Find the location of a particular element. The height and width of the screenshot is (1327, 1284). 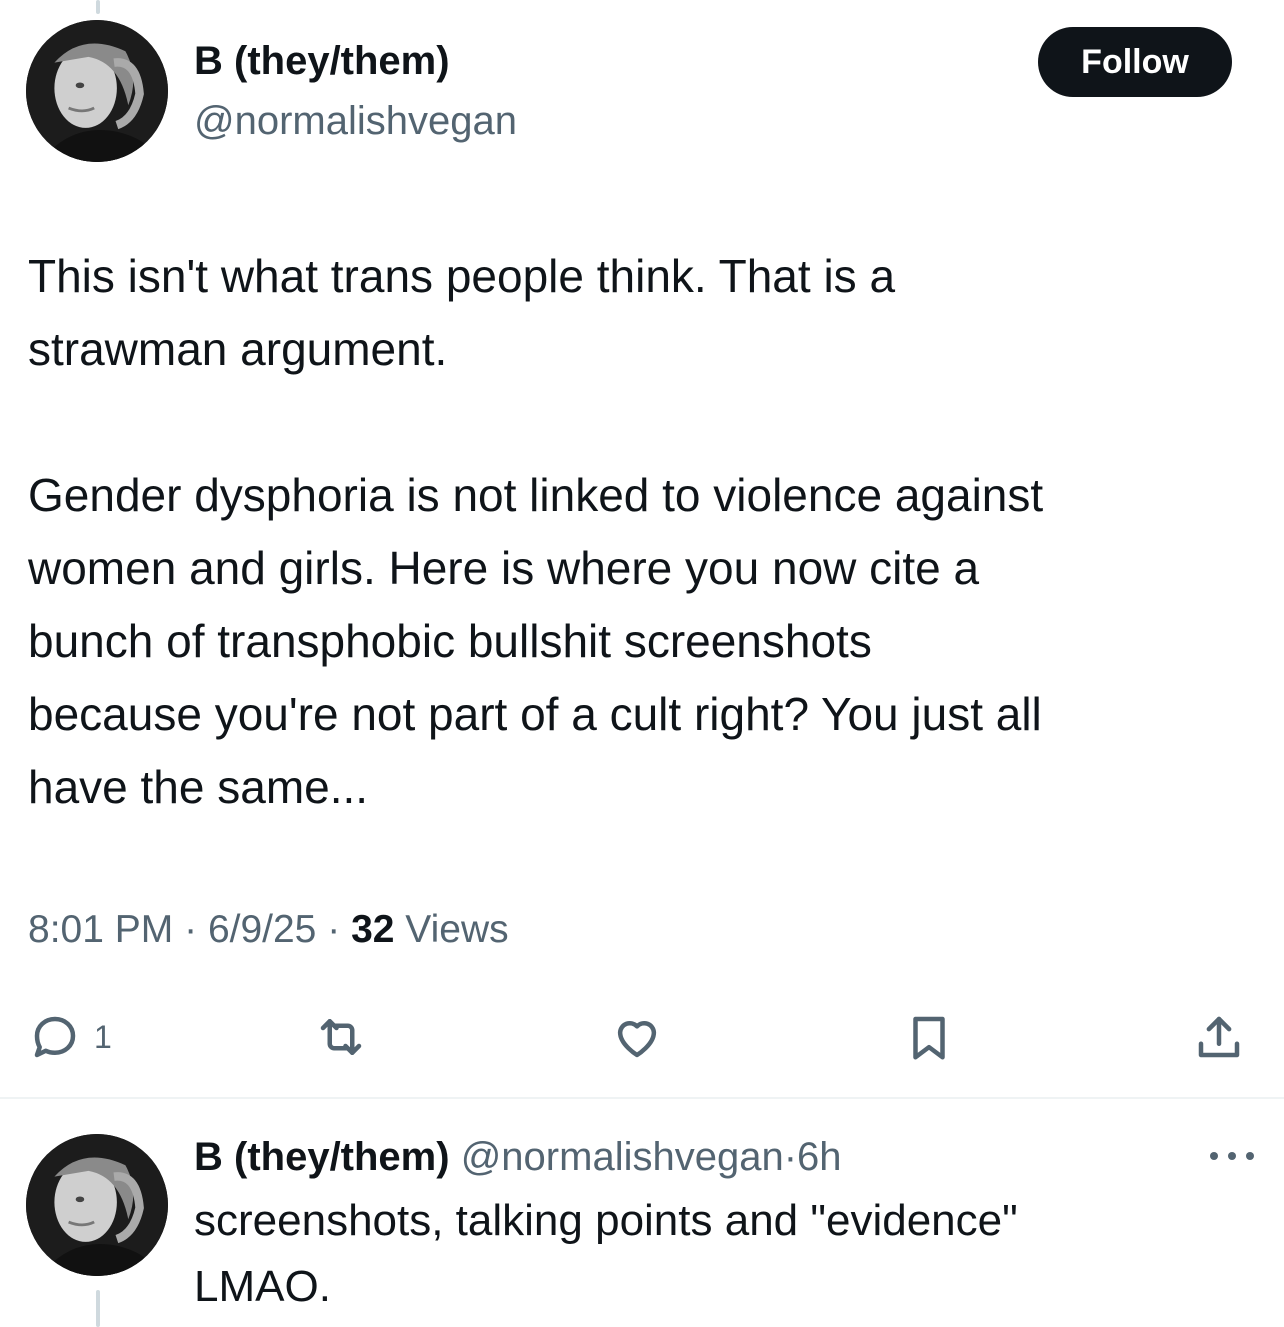

like-button is located at coordinates (637, 1037).